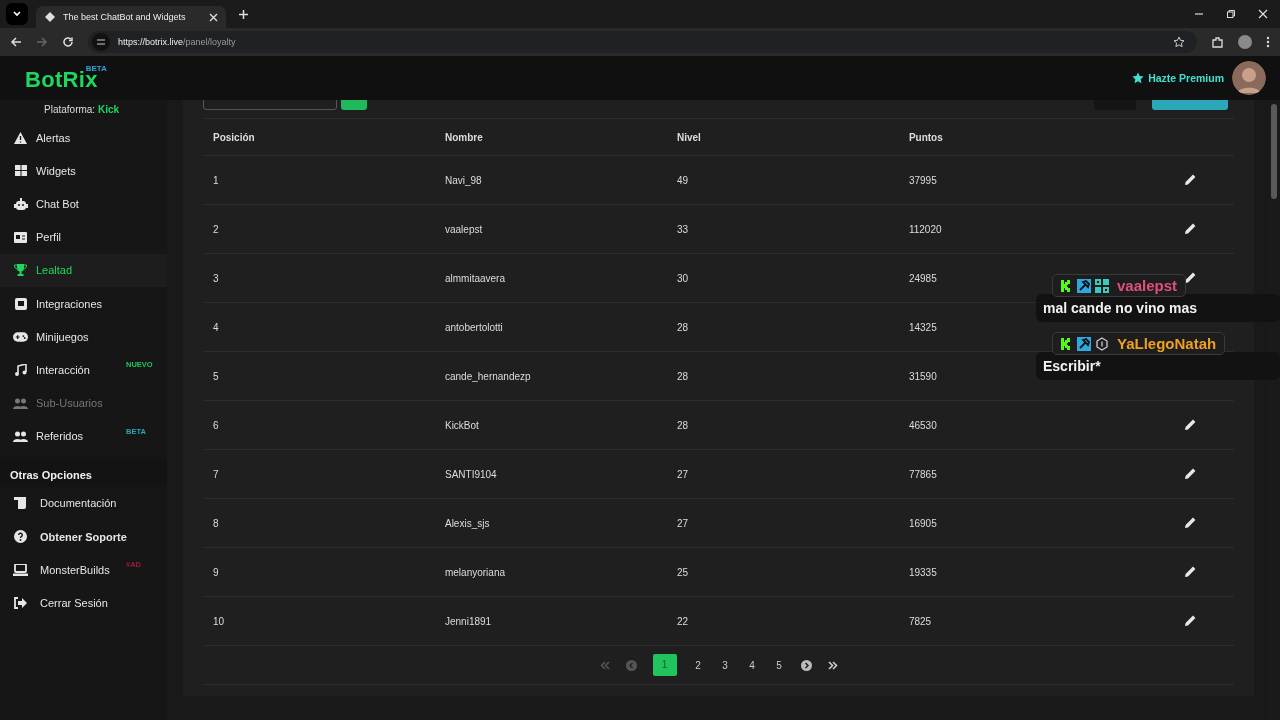 This screenshot has width=1280, height=720. What do you see at coordinates (66, 78) in the screenshot?
I see `logo: BotRixBETA` at bounding box center [66, 78].